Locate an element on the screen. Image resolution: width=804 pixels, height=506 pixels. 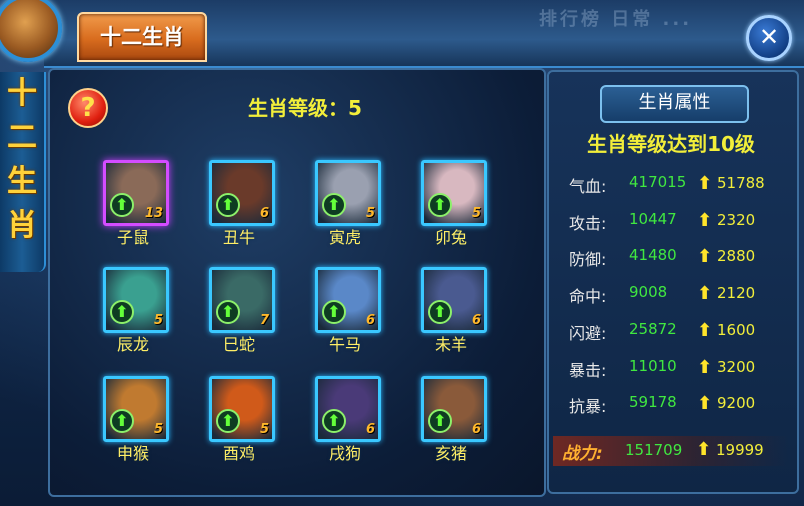
stat-label: 气血: is located at coordinates (588, 186).